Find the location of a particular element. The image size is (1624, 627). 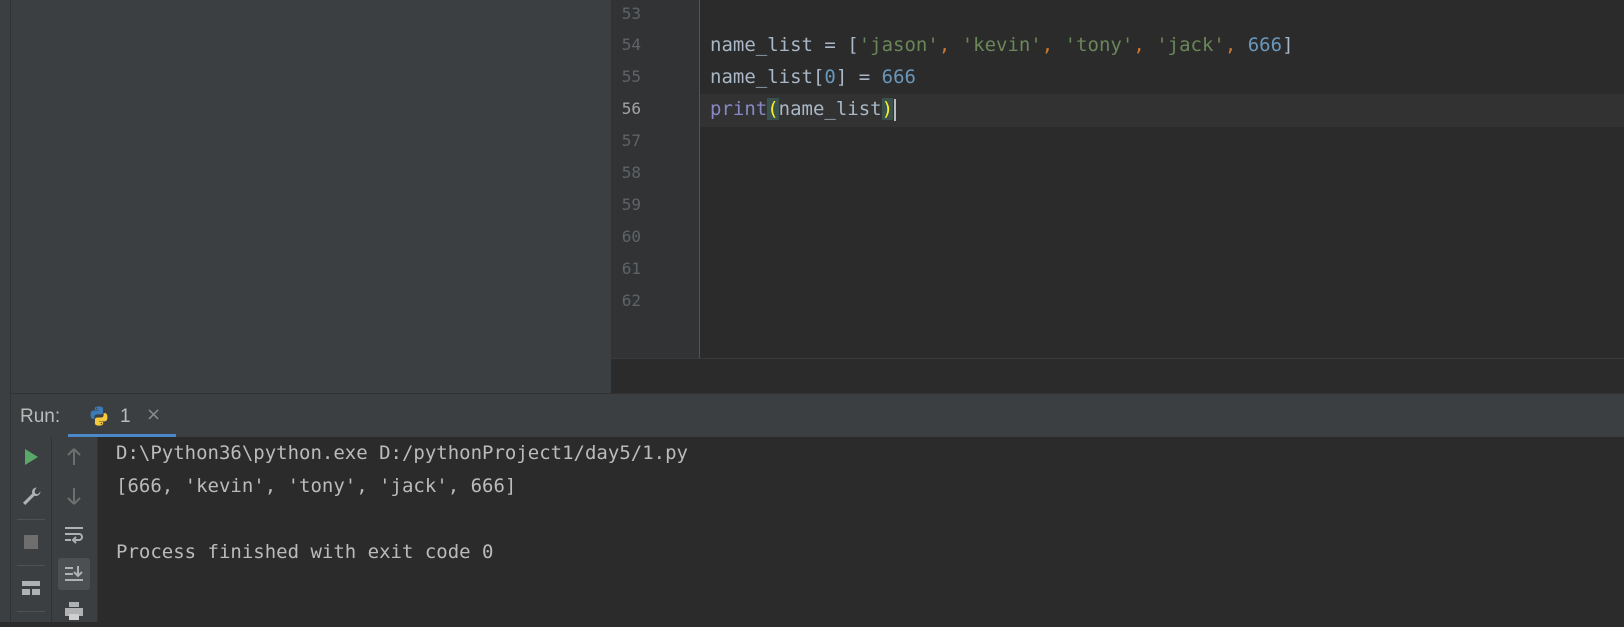

stop-button is located at coordinates (31, 542).